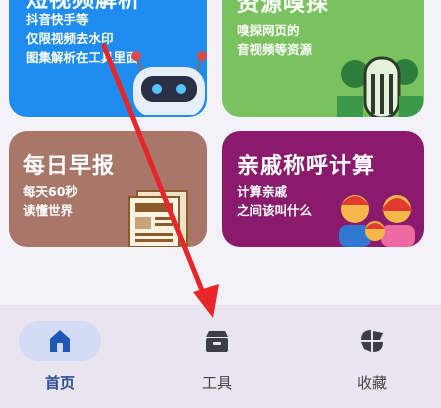  I want to click on card-description: 嗅探网页的 音视频等资源, so click(274, 40).